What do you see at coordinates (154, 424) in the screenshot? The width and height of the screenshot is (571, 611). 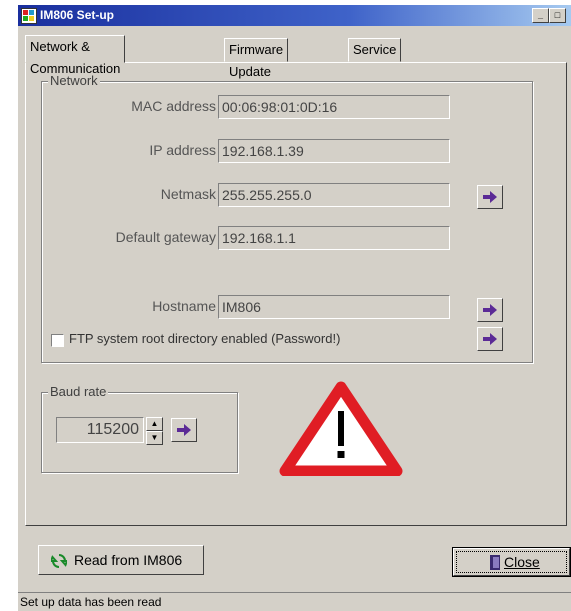 I see `spin-up-icon: ▲` at bounding box center [154, 424].